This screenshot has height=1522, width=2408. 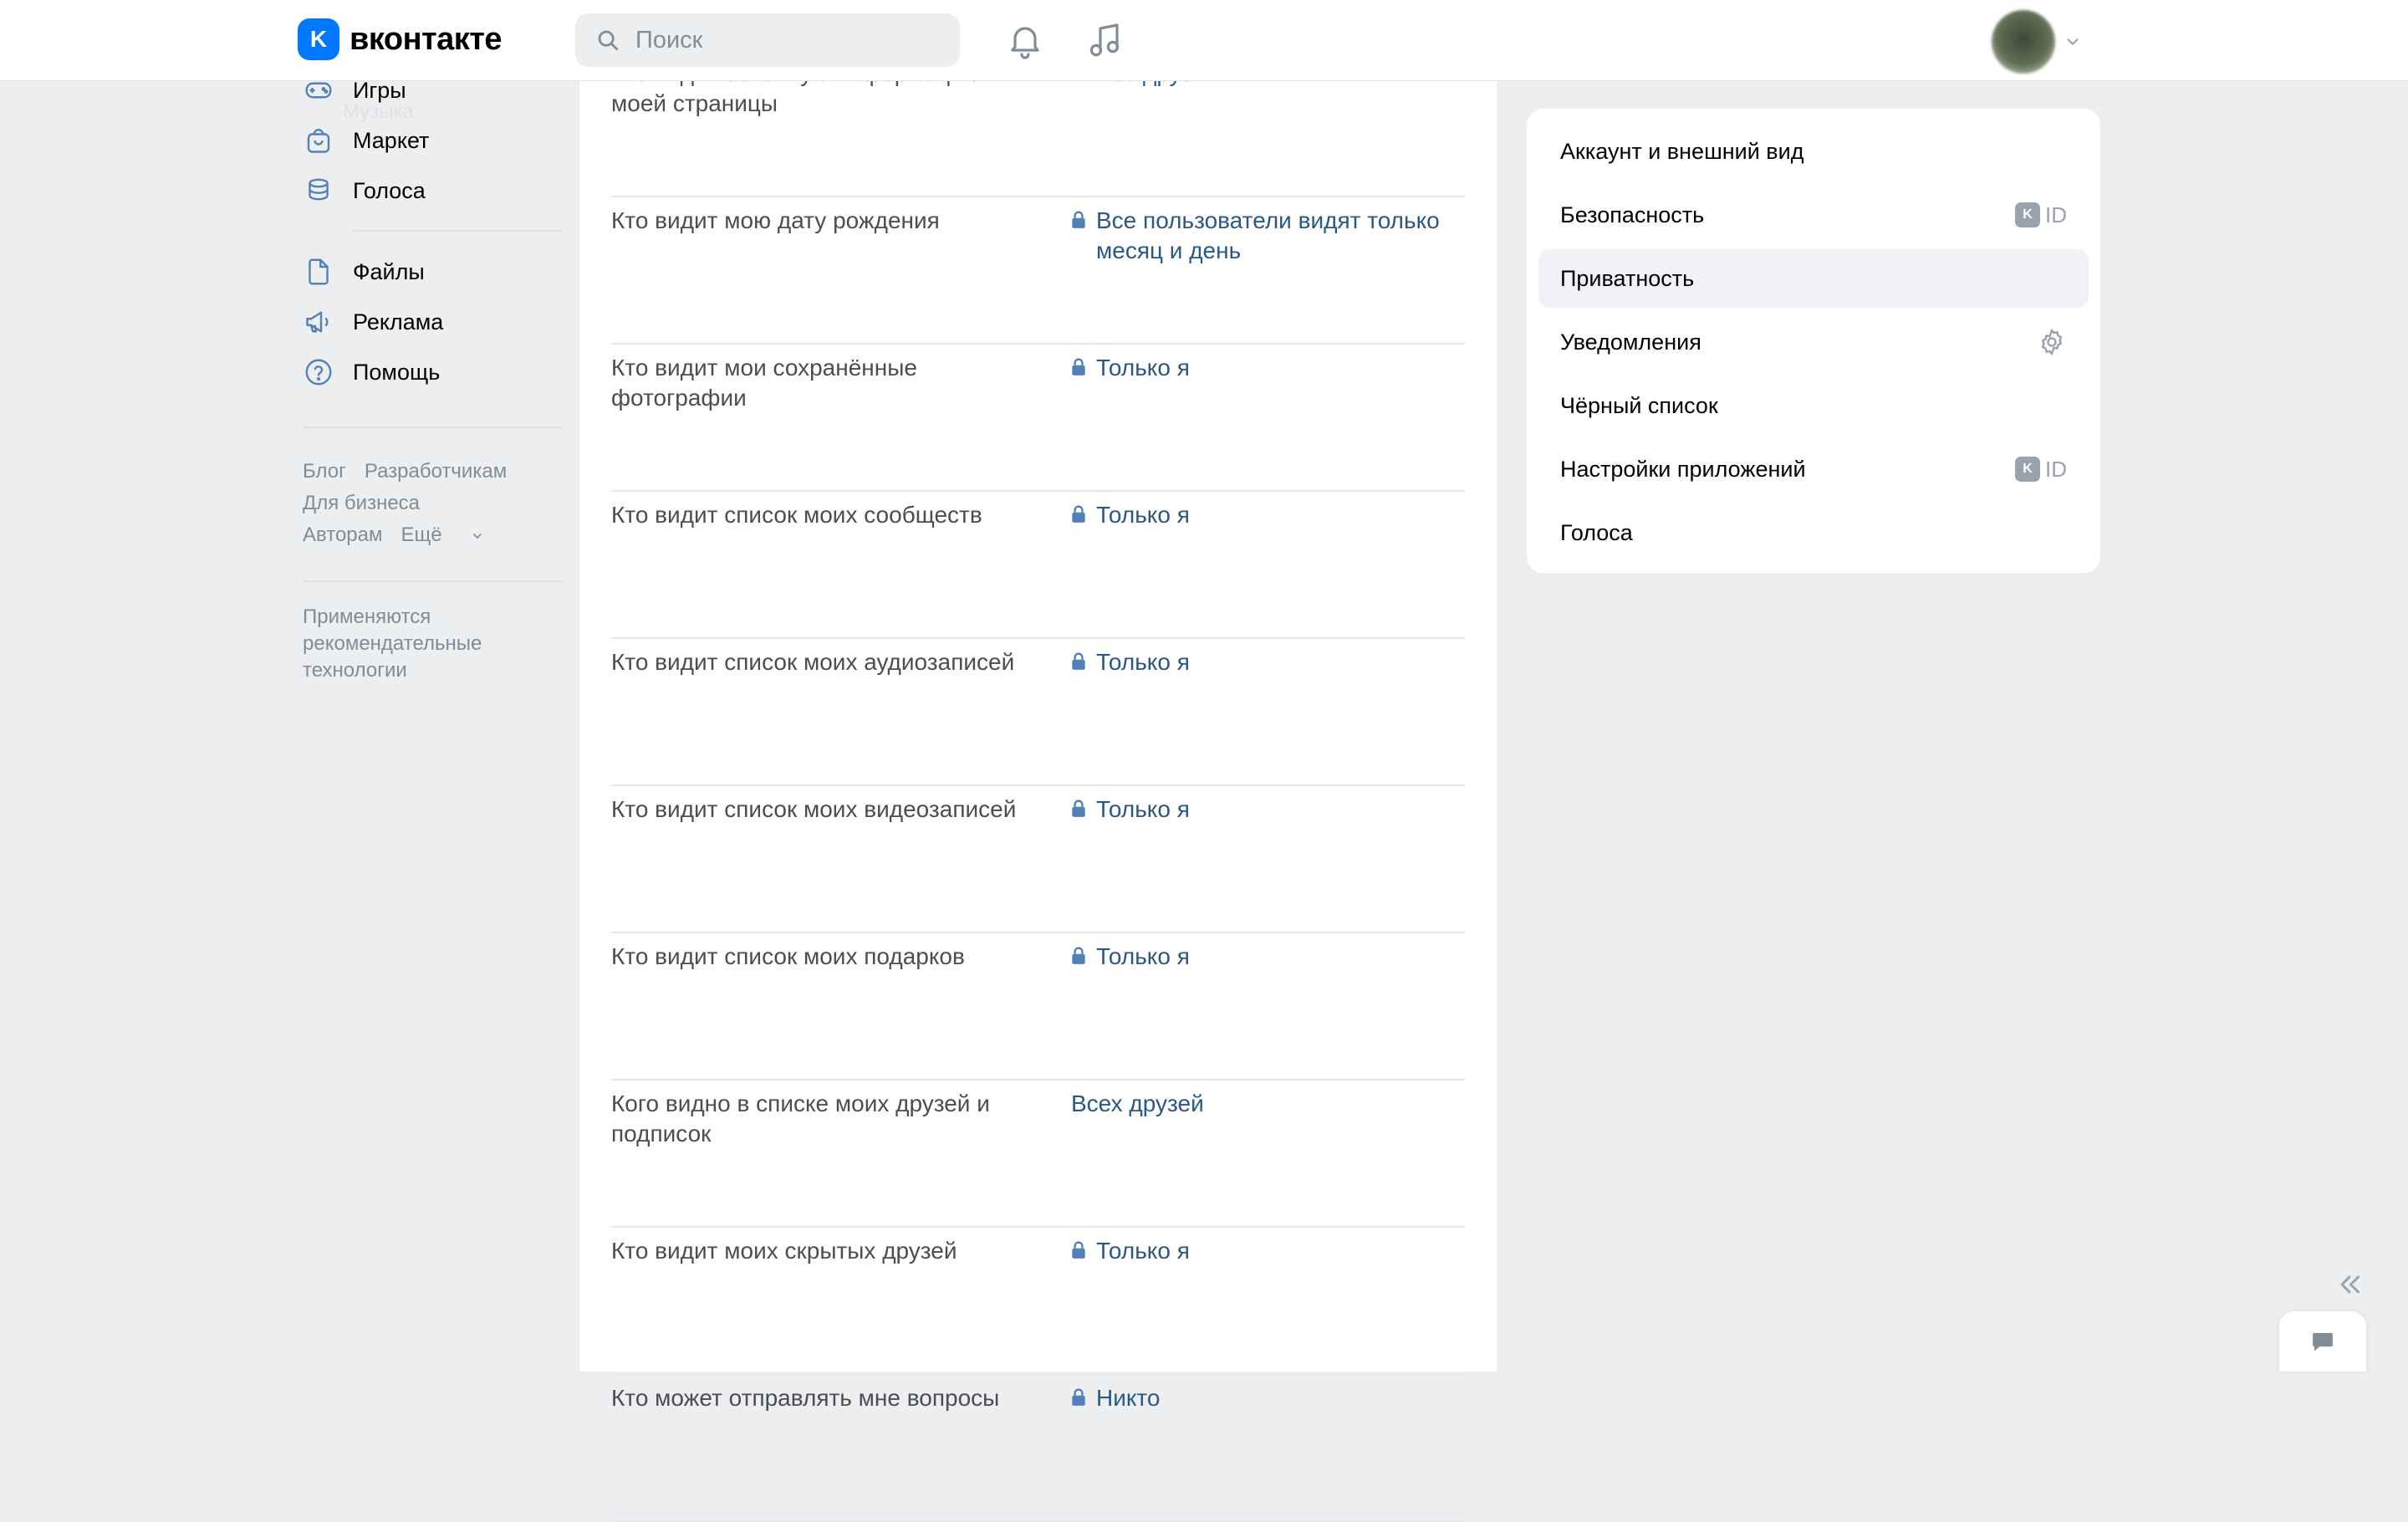 What do you see at coordinates (788, 956) in the screenshot?
I see `privacy-question: Кто видит список моих подарков` at bounding box center [788, 956].